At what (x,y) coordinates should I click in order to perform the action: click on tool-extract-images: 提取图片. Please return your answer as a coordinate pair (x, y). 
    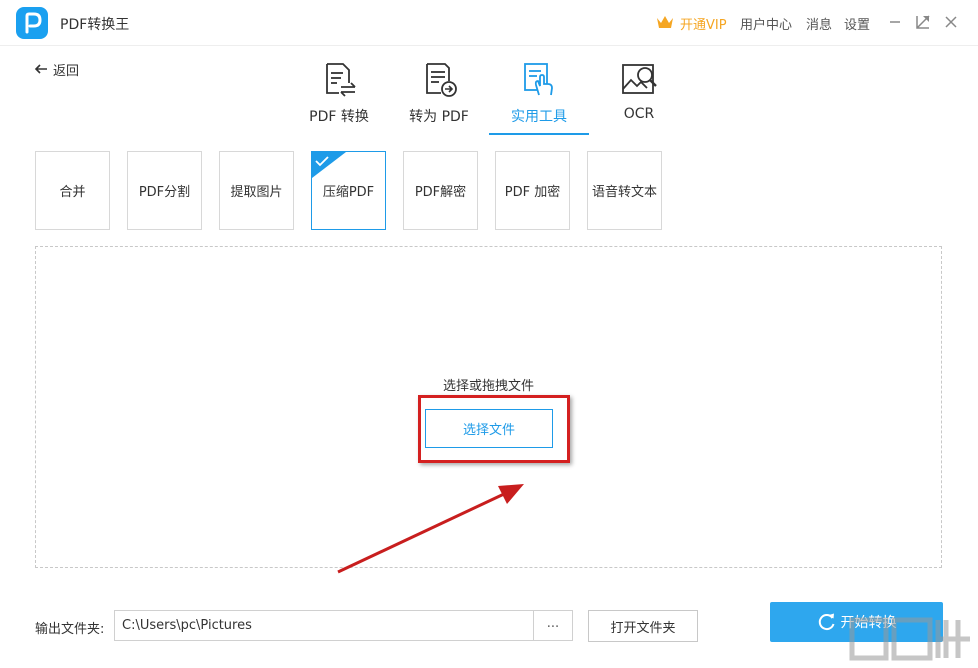
    Looking at the image, I should click on (256, 190).